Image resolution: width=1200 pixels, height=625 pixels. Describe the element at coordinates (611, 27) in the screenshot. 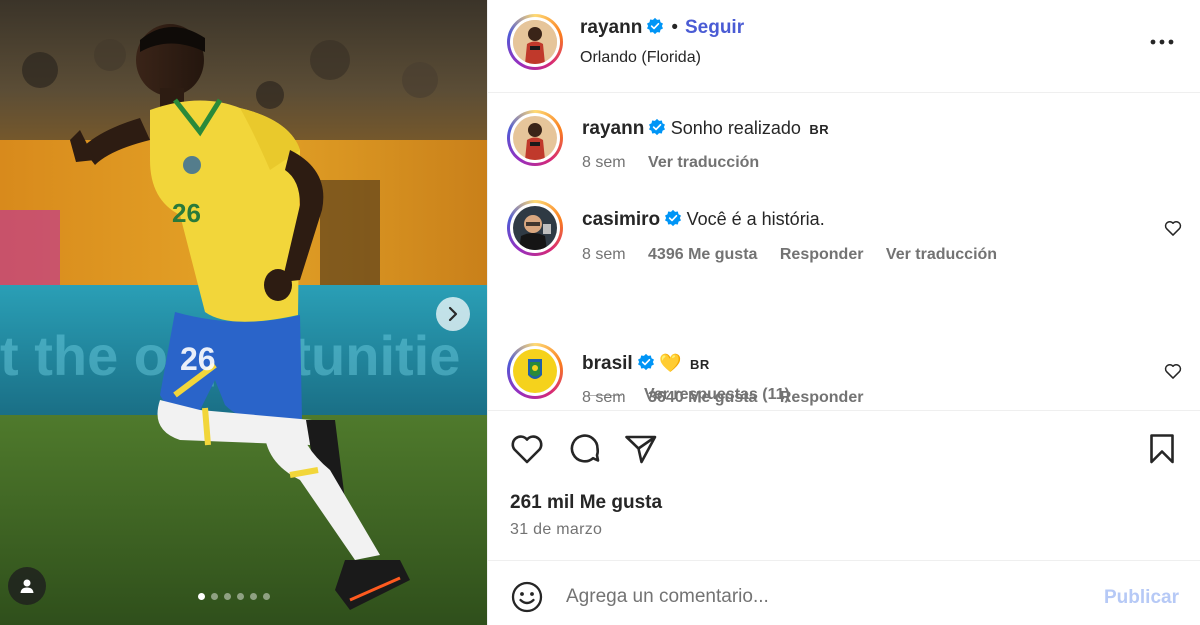

I see `author-username: rayann` at that location.